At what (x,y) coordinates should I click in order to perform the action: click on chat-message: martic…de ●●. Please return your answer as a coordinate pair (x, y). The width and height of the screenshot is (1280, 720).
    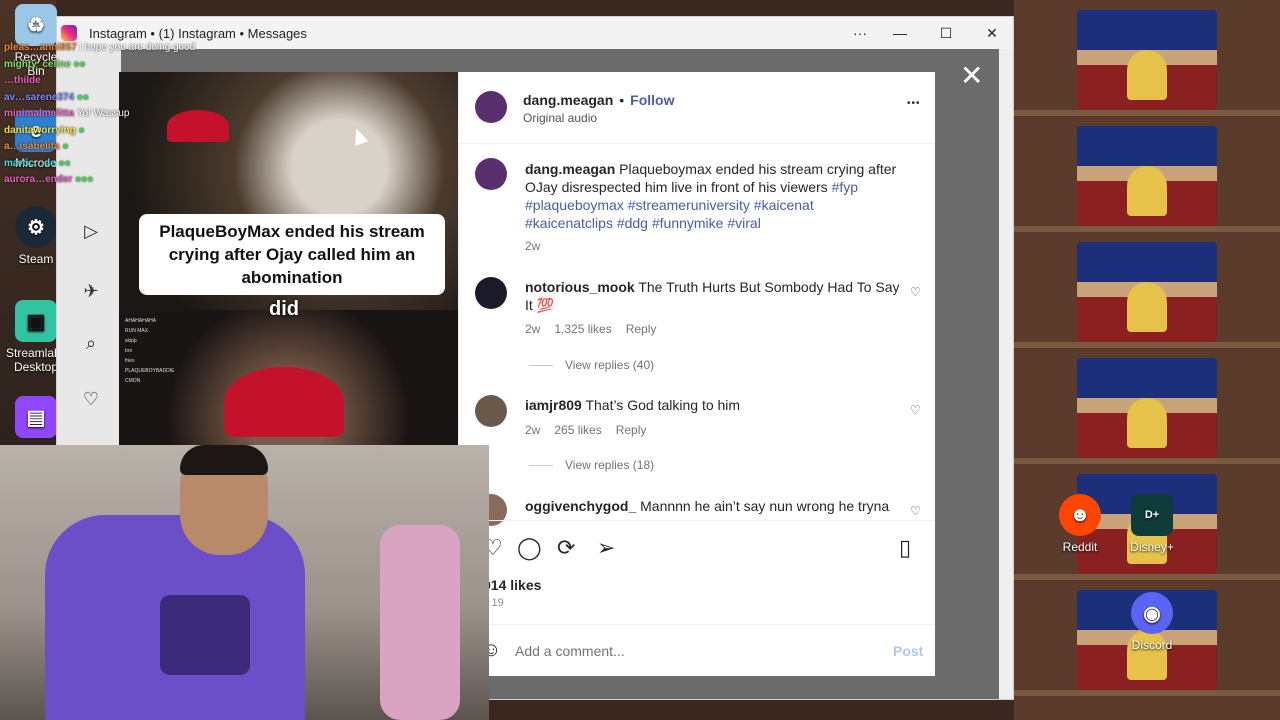
    Looking at the image, I should click on (99, 164).